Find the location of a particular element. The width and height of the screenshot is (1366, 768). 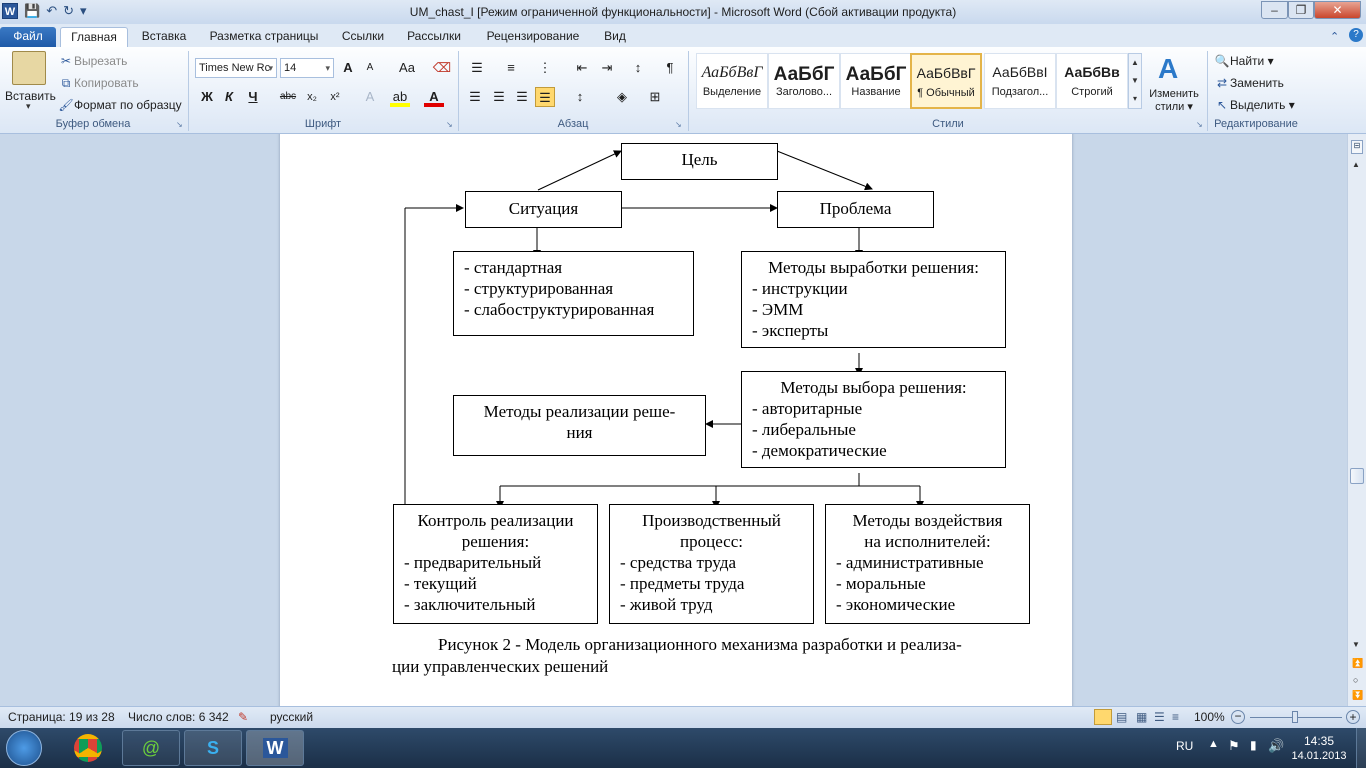

list-item: - инструкции is located at coordinates (800, 288).